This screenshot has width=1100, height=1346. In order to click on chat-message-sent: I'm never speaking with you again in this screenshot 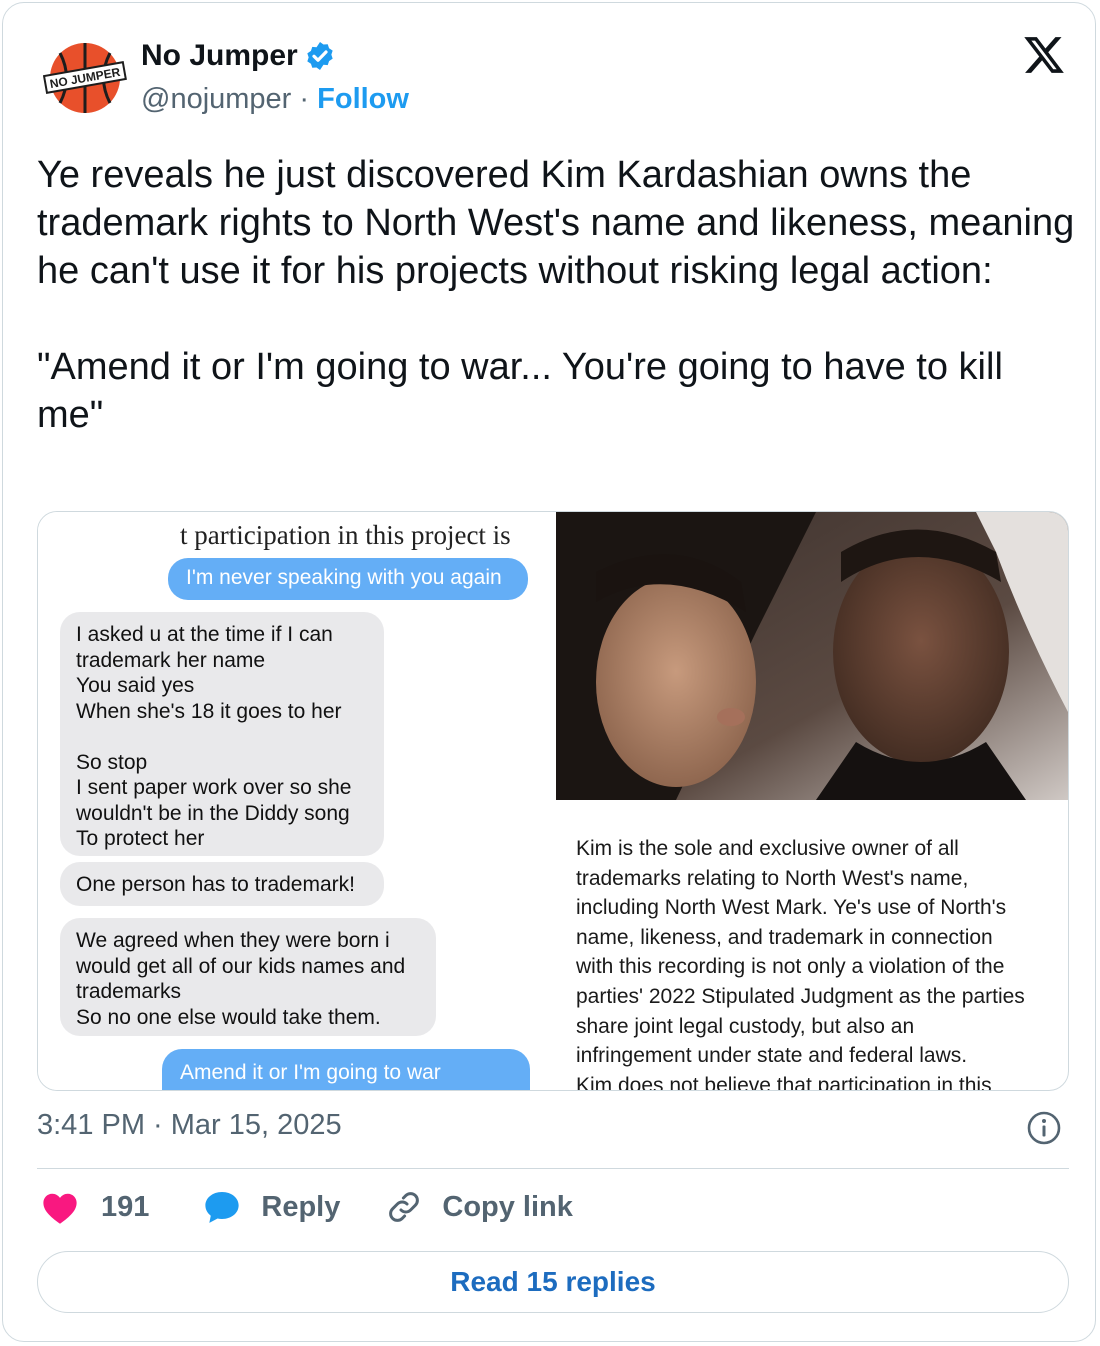, I will do `click(348, 579)`.